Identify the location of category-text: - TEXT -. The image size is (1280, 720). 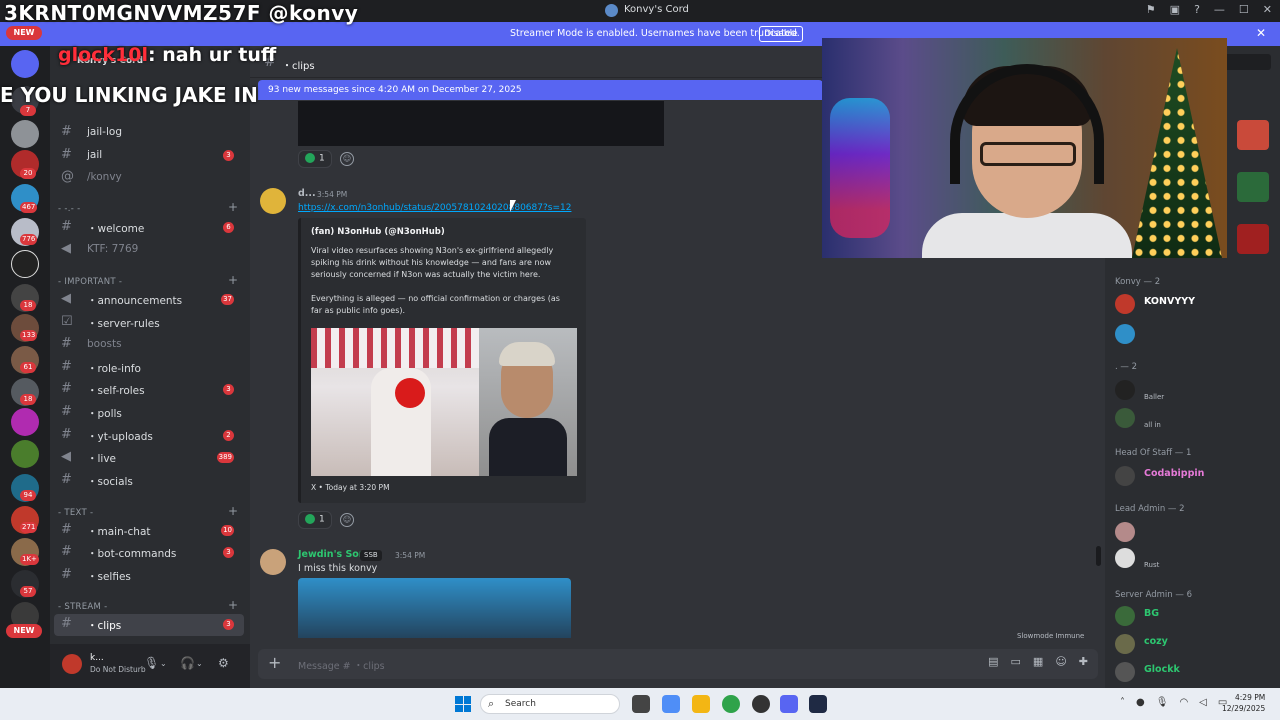
(75, 513).